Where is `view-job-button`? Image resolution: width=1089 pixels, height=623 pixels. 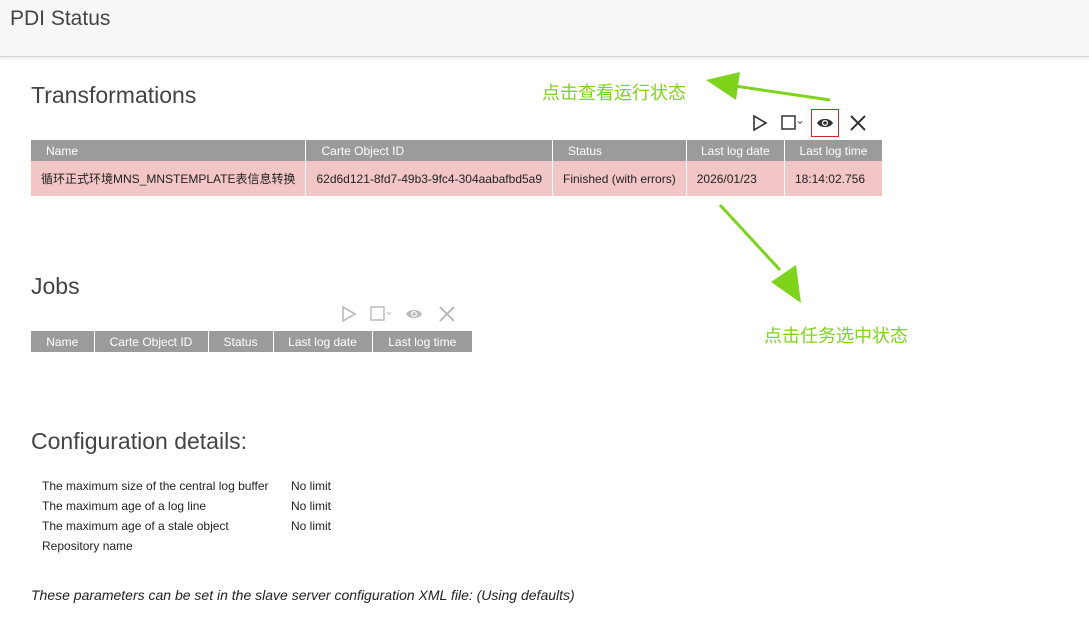
view-job-button is located at coordinates (414, 314).